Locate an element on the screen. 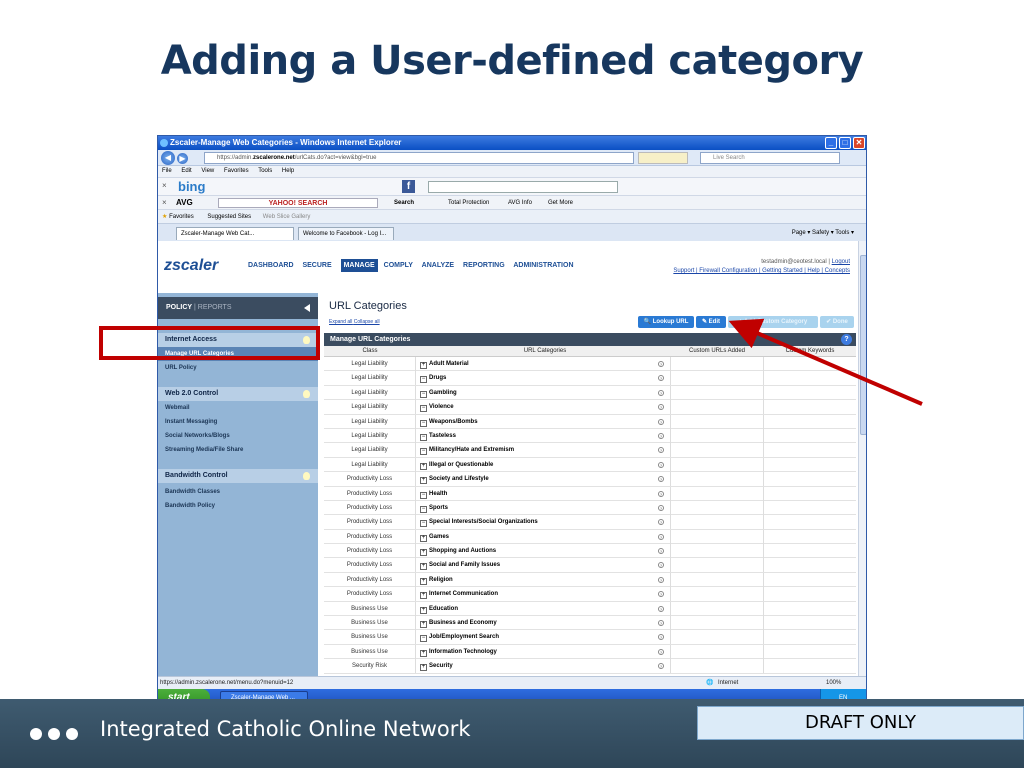  nav-analyze: ANALYZE is located at coordinates (438, 265).